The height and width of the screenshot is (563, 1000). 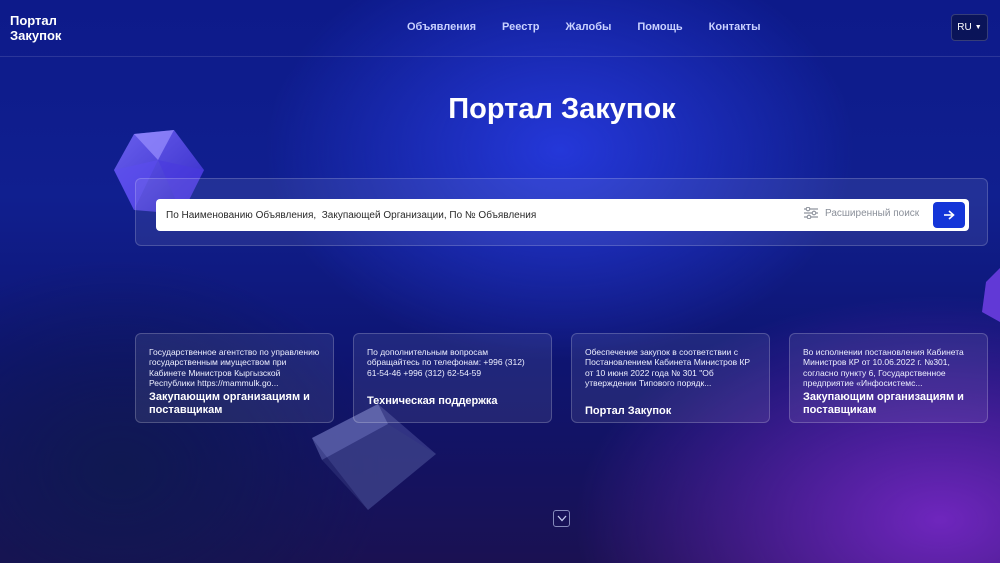 I want to click on site-logo: Портал Закупок, so click(x=45, y=28).